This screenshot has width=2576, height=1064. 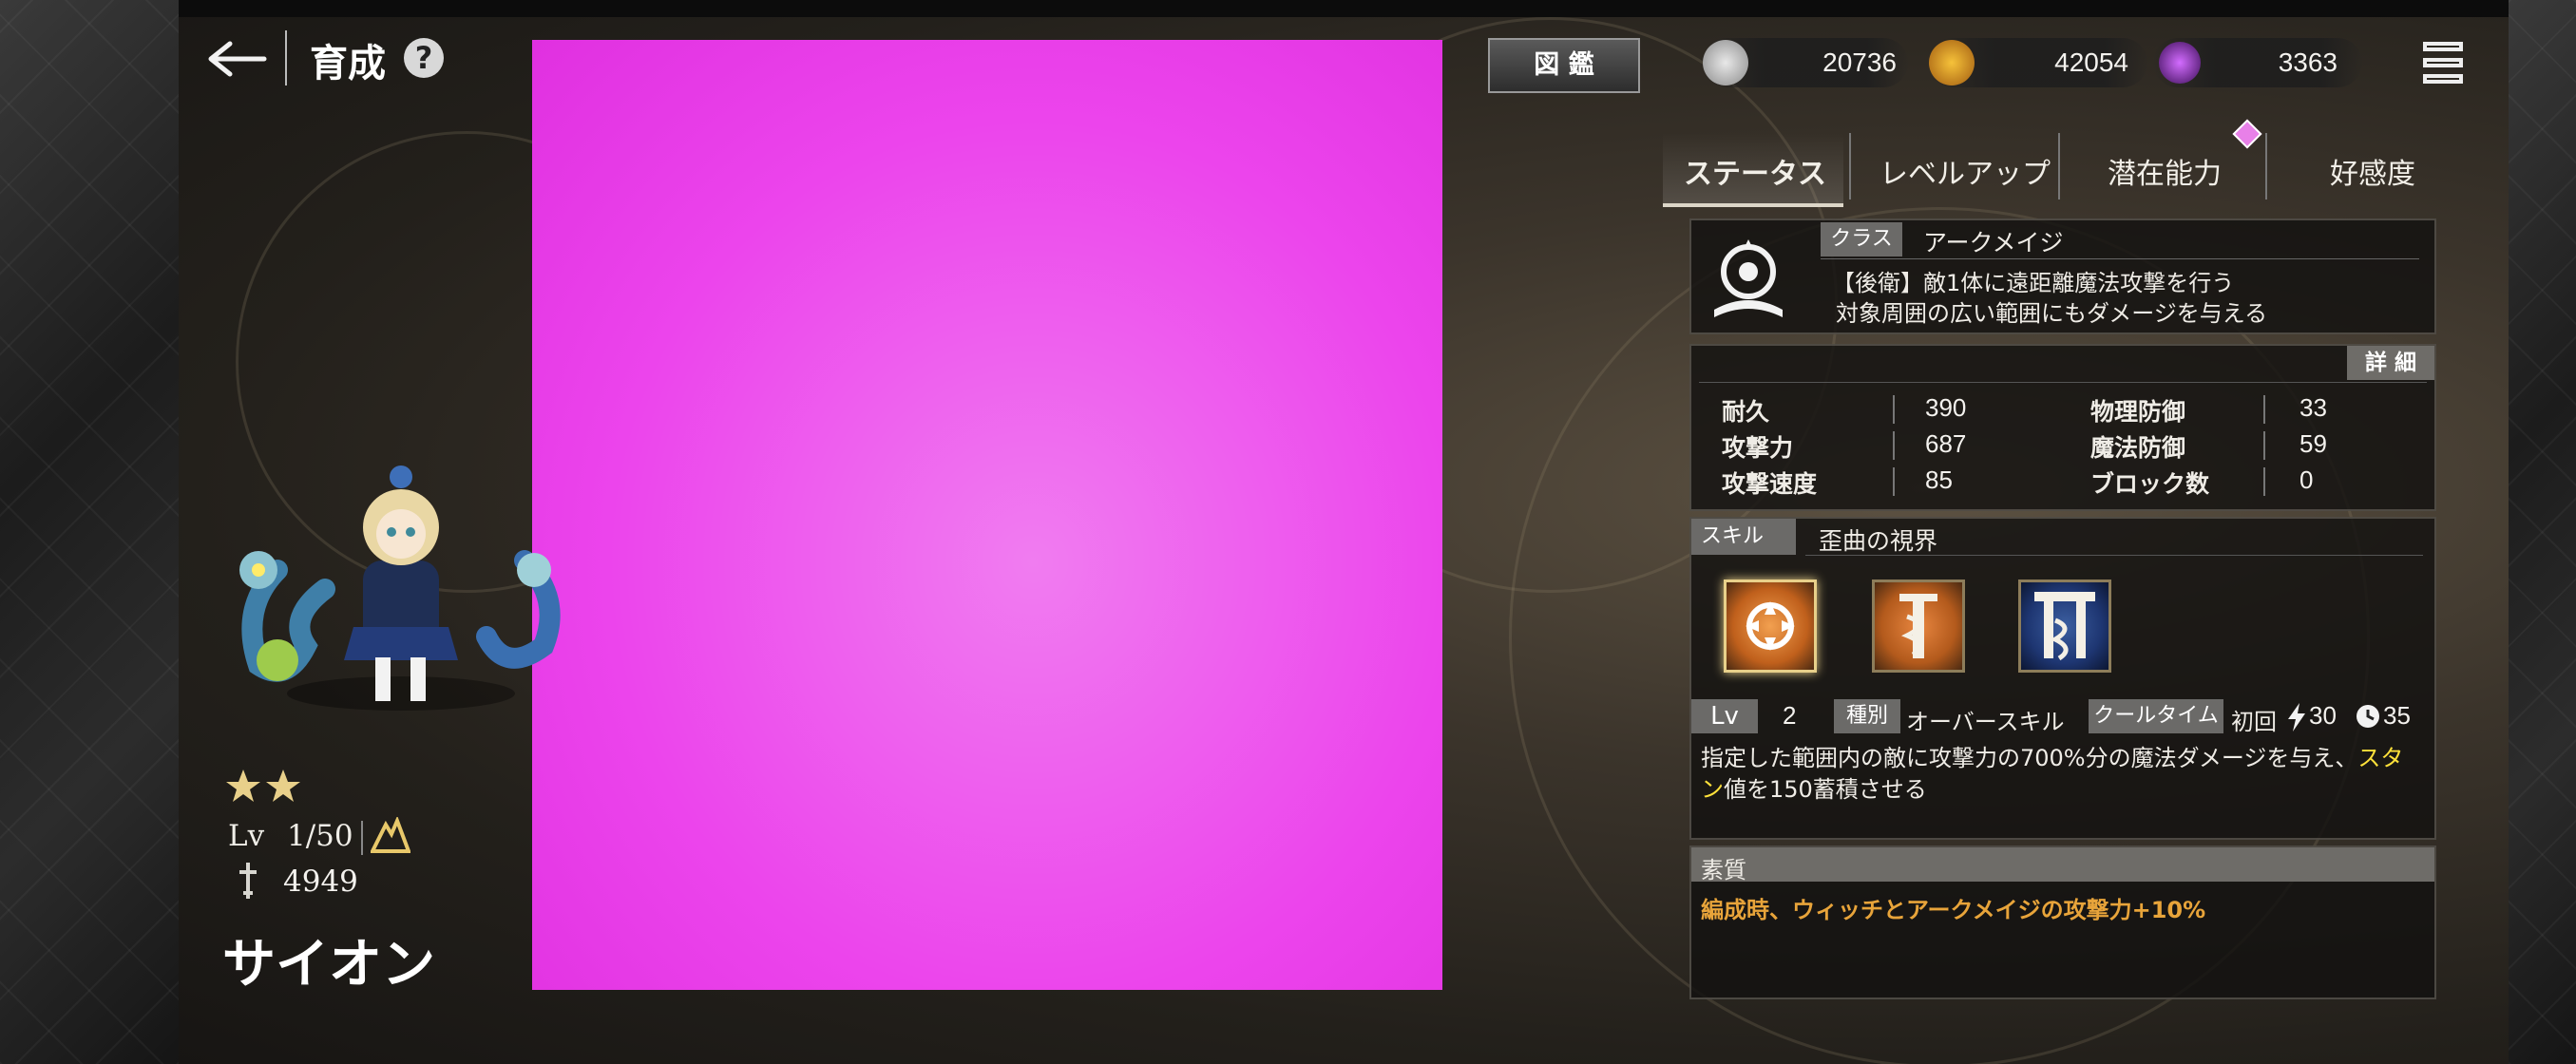 What do you see at coordinates (2038, 62) in the screenshot?
I see `currency-gold: 42054` at bounding box center [2038, 62].